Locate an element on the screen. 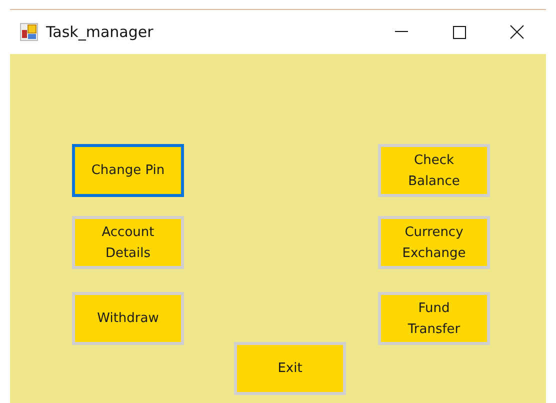 Image resolution: width=556 pixels, height=403 pixels. app-icon is located at coordinates (29, 32).